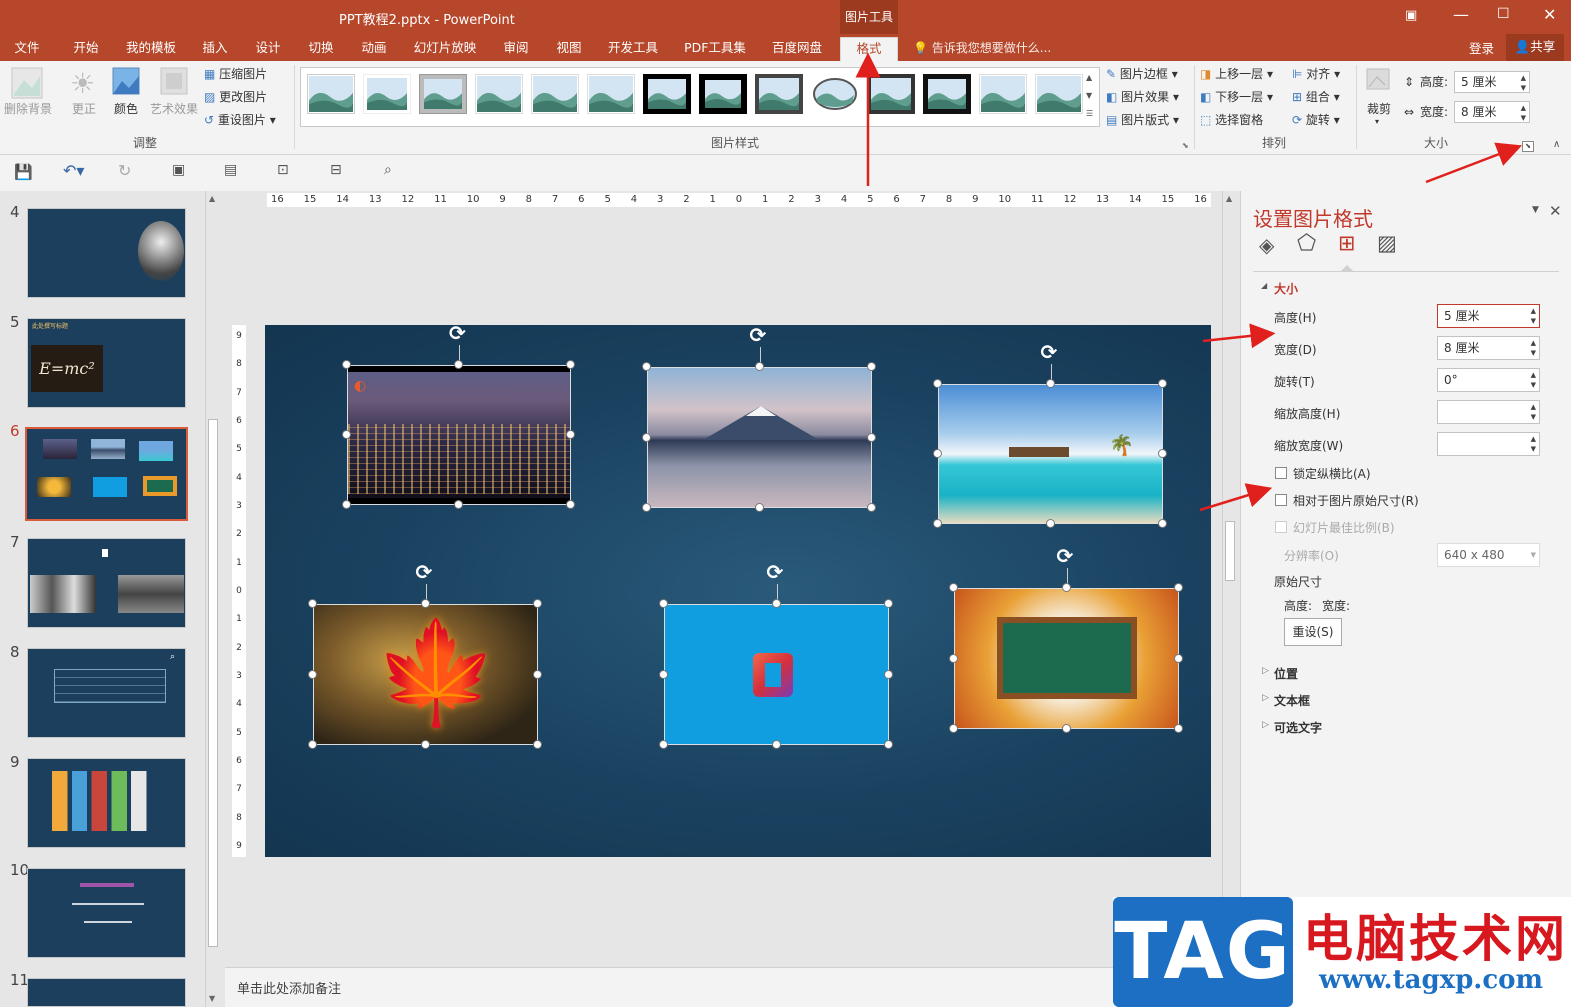 This screenshot has width=1571, height=1007. What do you see at coordinates (1503, 14) in the screenshot?
I see `maximize-button: ☐` at bounding box center [1503, 14].